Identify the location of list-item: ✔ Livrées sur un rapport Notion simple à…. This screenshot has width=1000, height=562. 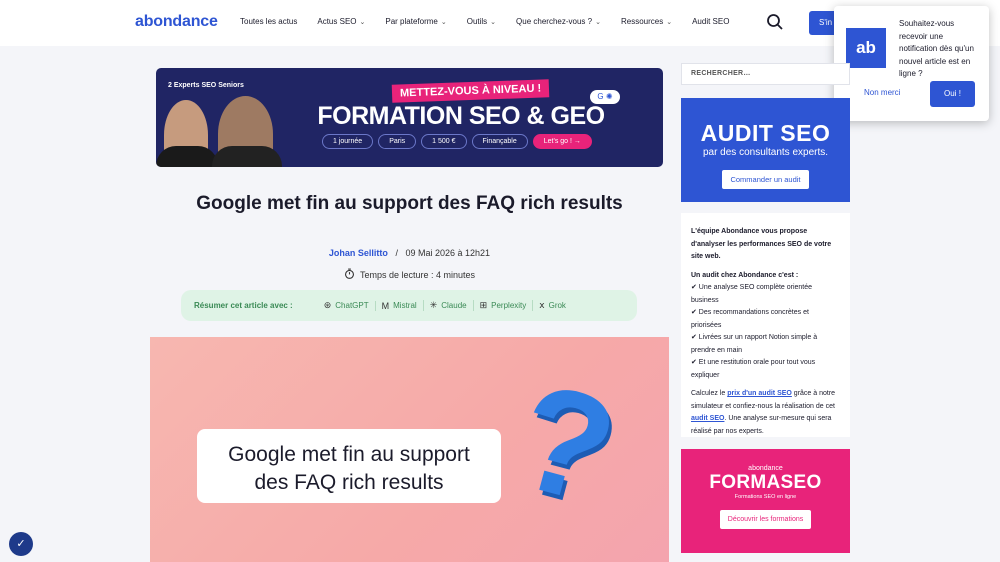
(754, 344).